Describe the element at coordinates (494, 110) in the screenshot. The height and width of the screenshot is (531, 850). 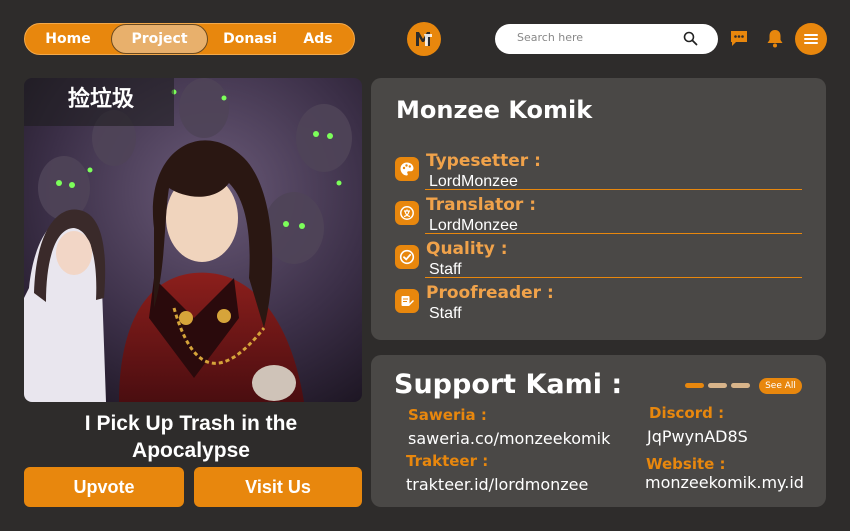
I see `team-name: Monzee Komik` at that location.